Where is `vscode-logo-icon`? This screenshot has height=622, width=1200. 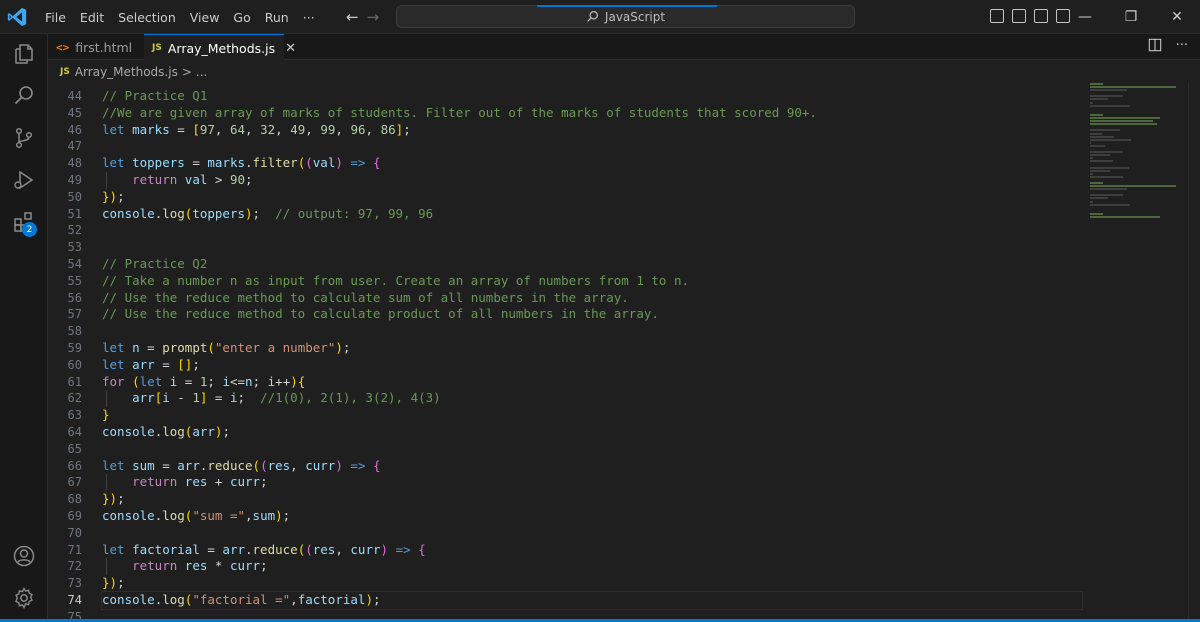 vscode-logo-icon is located at coordinates (17, 17).